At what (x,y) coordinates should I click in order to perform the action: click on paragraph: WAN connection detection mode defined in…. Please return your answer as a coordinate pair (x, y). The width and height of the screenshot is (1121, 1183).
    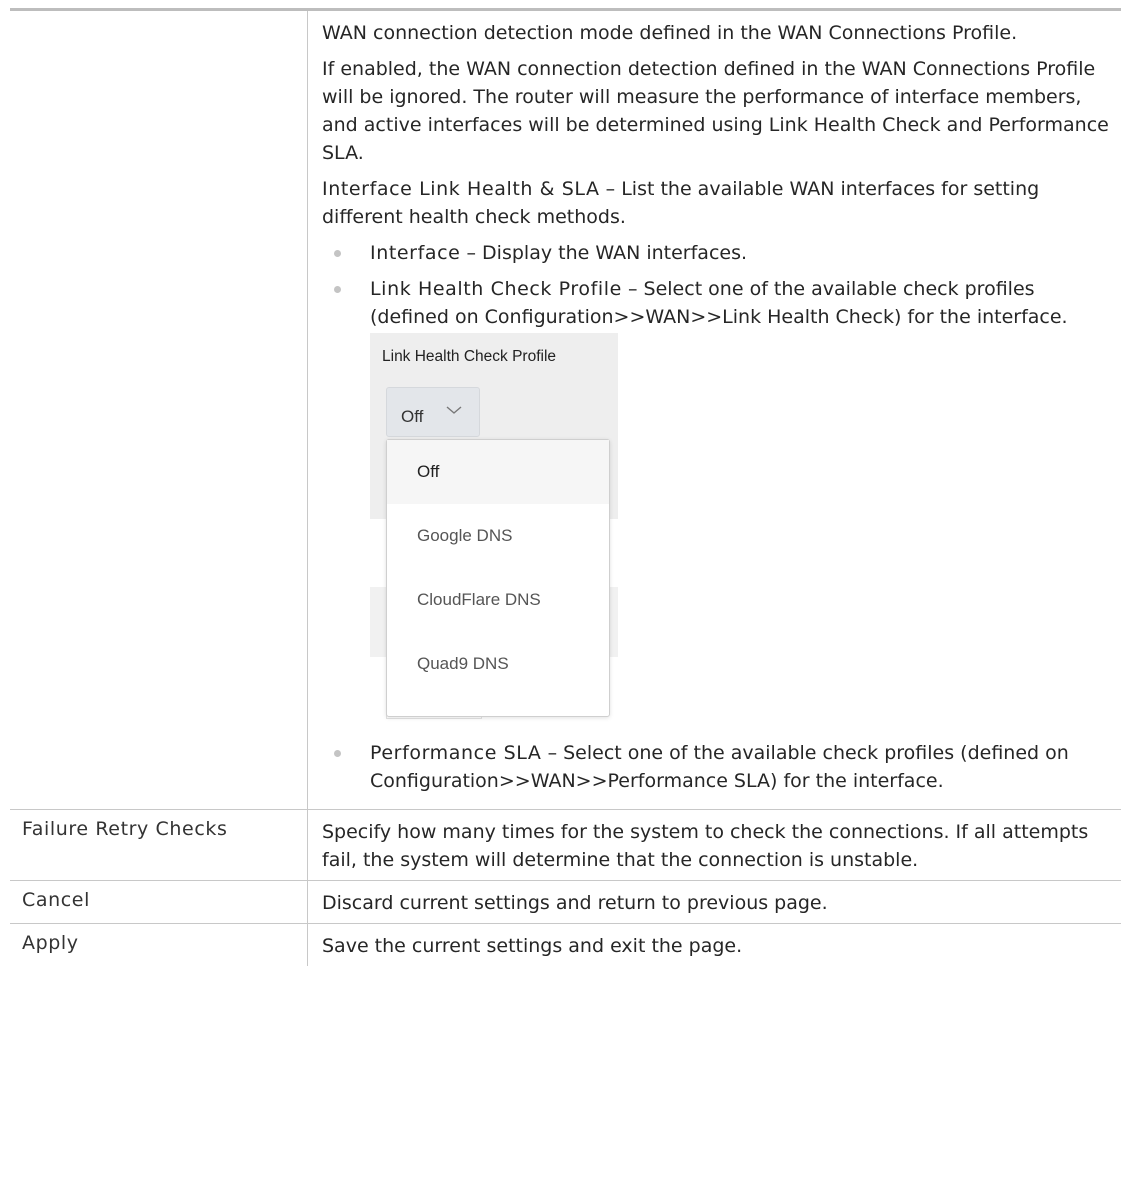
    Looking at the image, I should click on (670, 33).